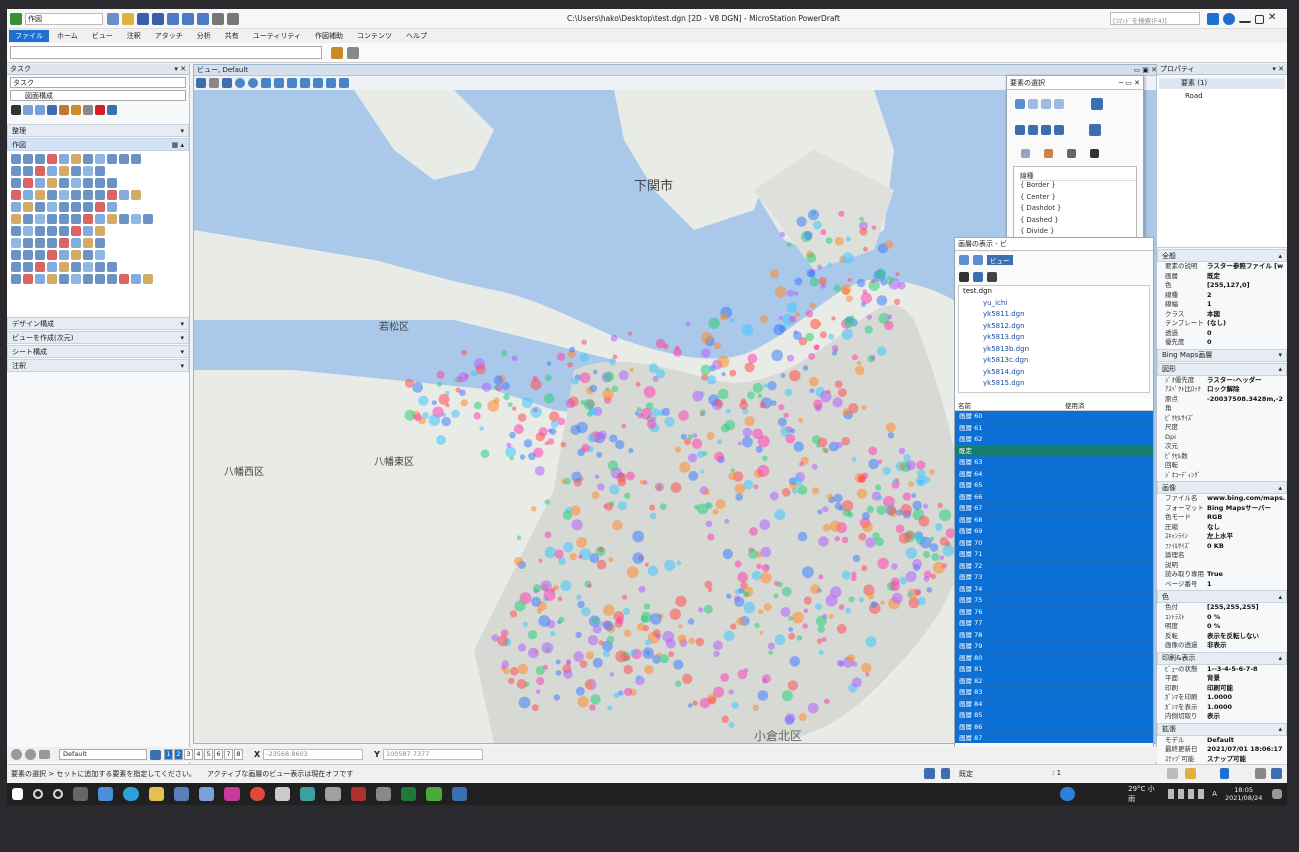 The image size is (1299, 852). What do you see at coordinates (1243, 794) in the screenshot?
I see `clock: 18:05 2021/08/24` at bounding box center [1243, 794].